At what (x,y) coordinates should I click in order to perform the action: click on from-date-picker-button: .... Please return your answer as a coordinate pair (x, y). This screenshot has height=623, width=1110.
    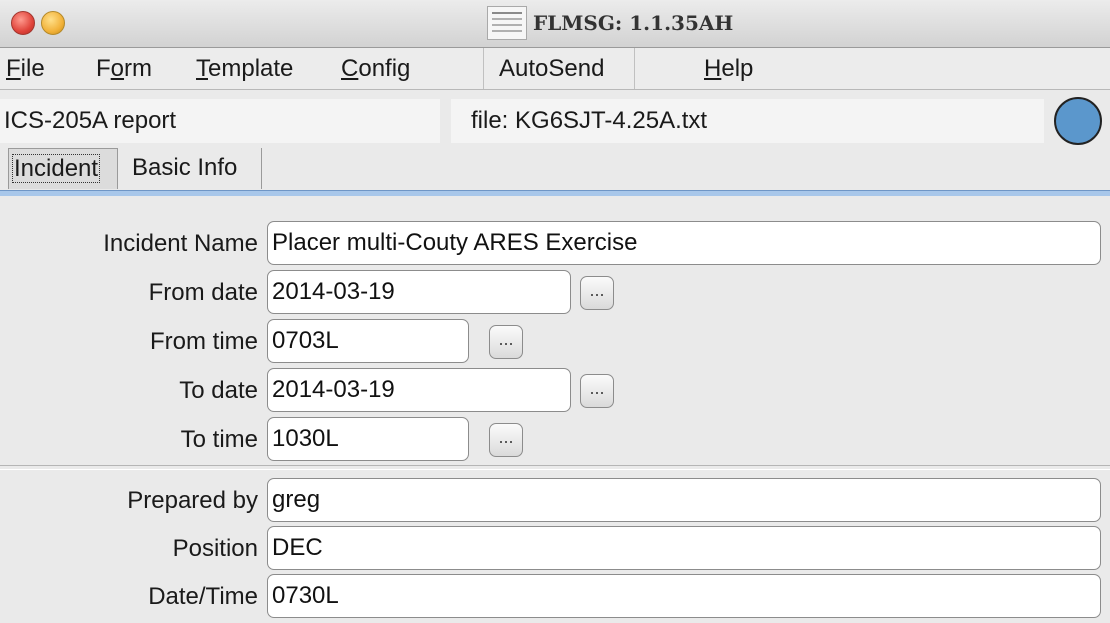
    Looking at the image, I should click on (597, 293).